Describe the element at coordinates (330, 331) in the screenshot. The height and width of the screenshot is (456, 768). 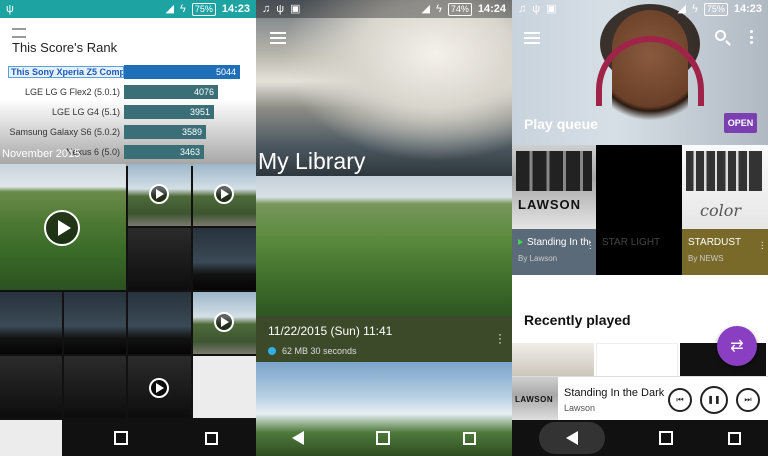
I see `item-date: 11/22/2015 (Sun) 11:41` at that location.